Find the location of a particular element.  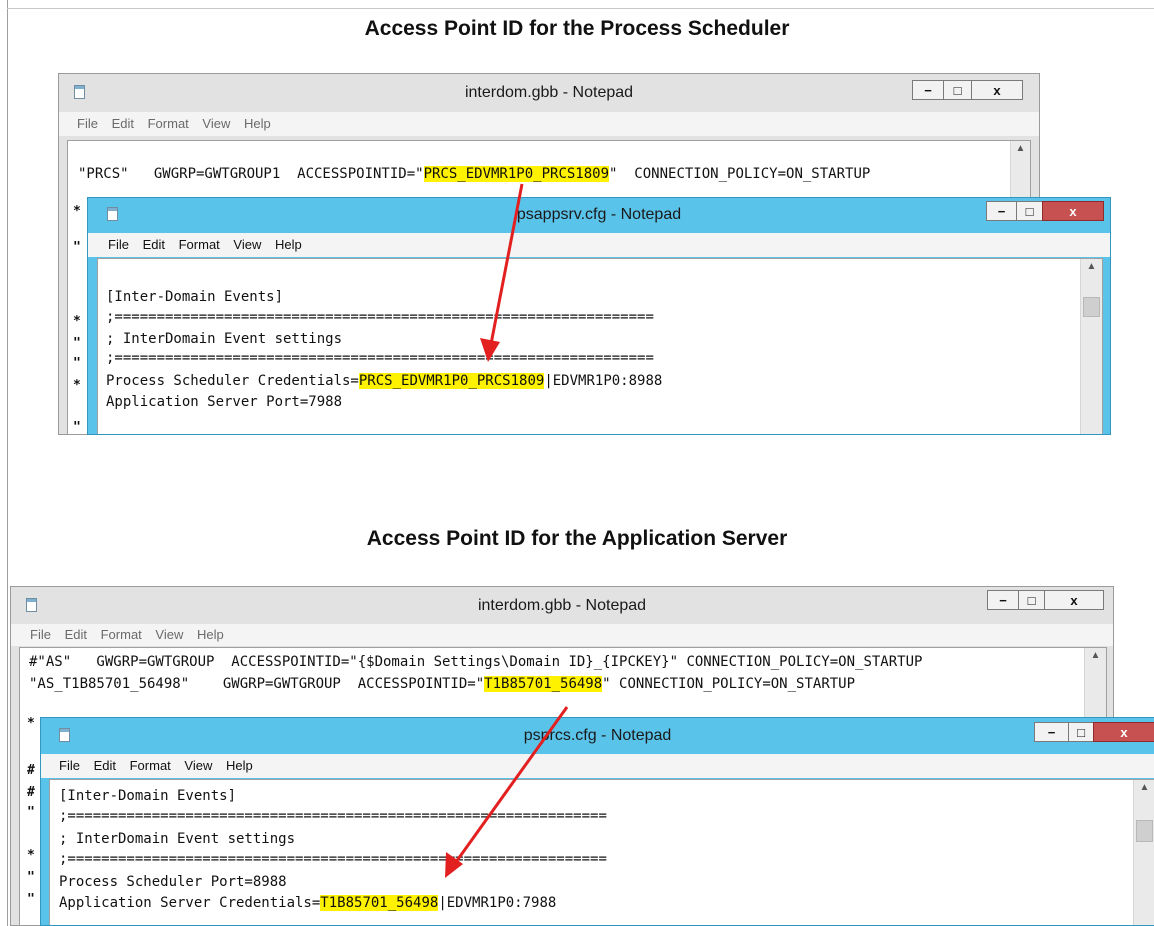

annotation-arrows is located at coordinates (507, 530).